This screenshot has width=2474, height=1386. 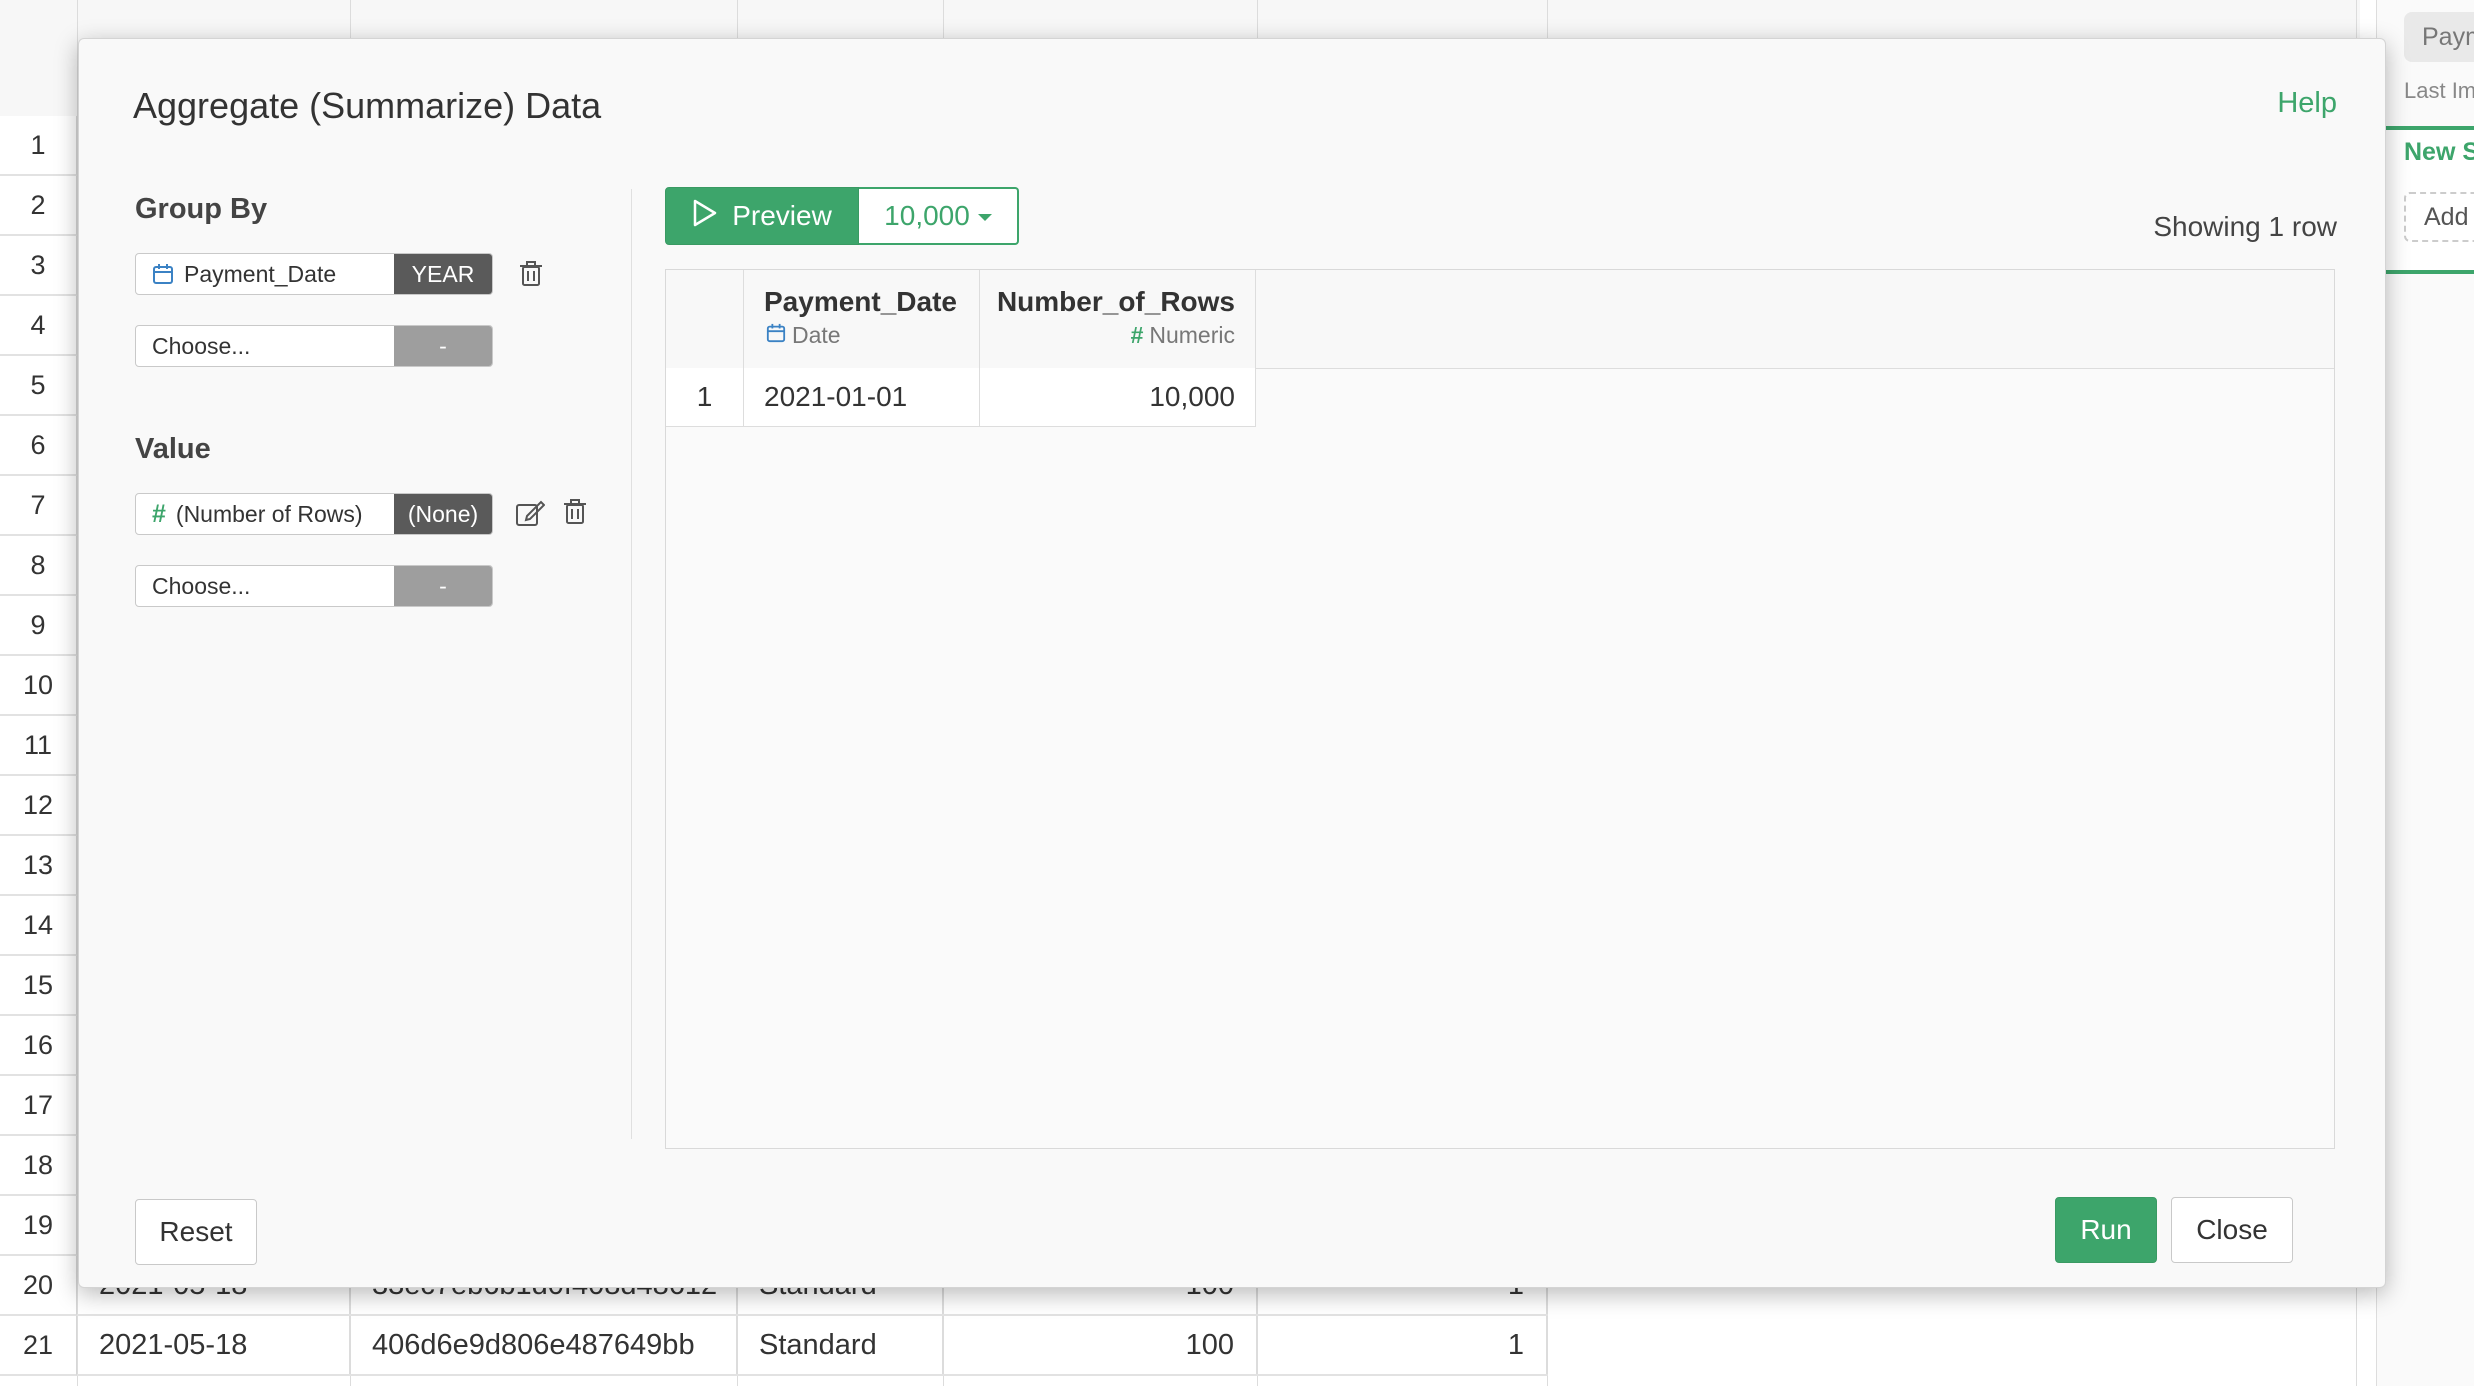 I want to click on row-number: 21, so click(x=38, y=1346).